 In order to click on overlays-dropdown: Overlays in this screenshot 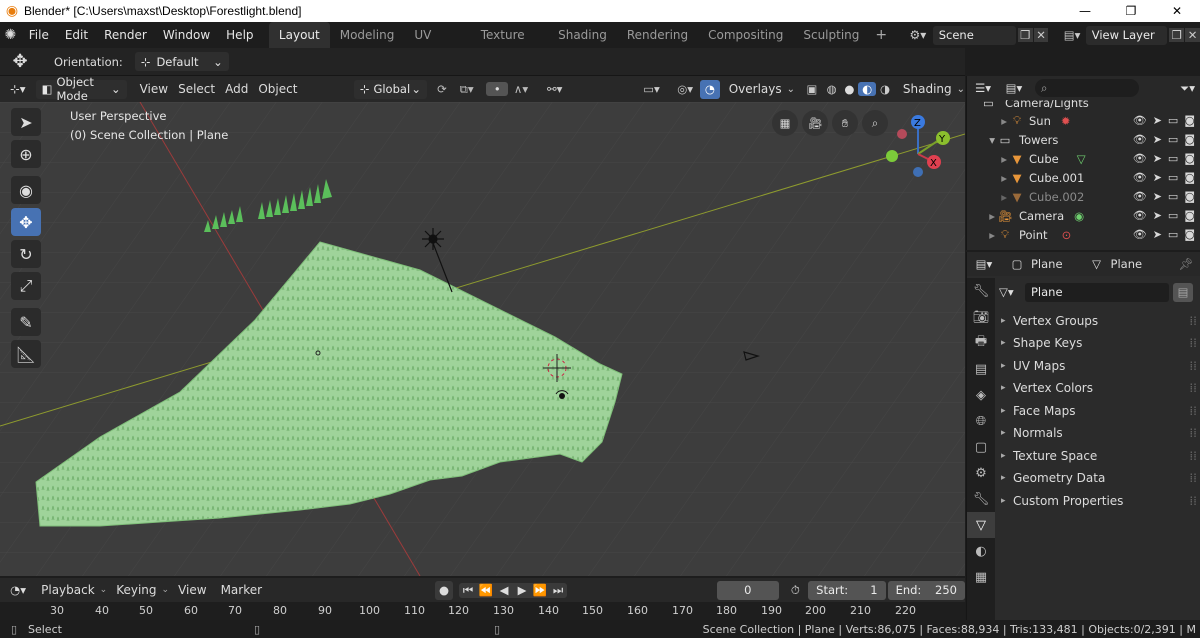, I will do `click(755, 89)`.